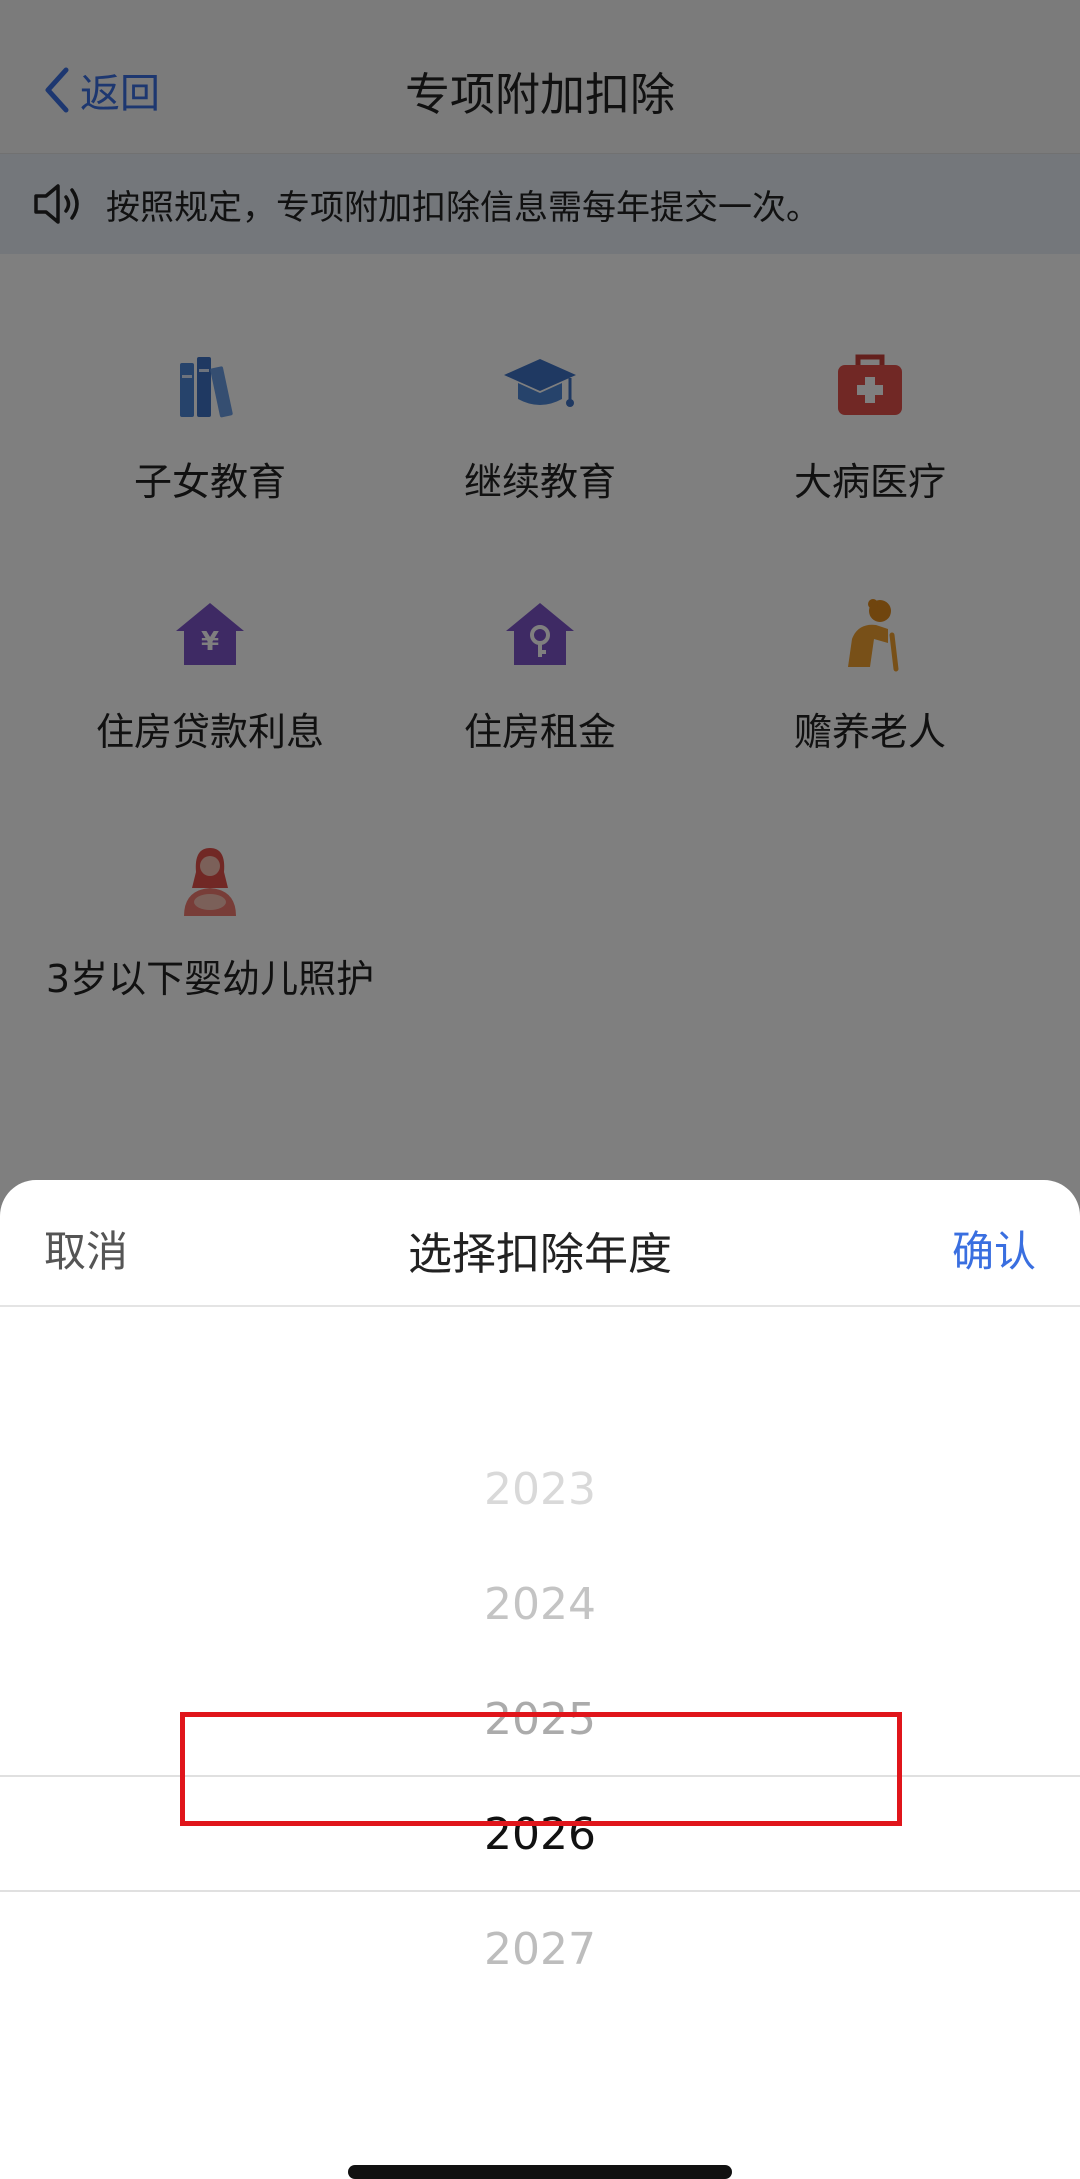 This screenshot has height=2179, width=1080. What do you see at coordinates (540, 2172) in the screenshot?
I see `home-indicator` at bounding box center [540, 2172].